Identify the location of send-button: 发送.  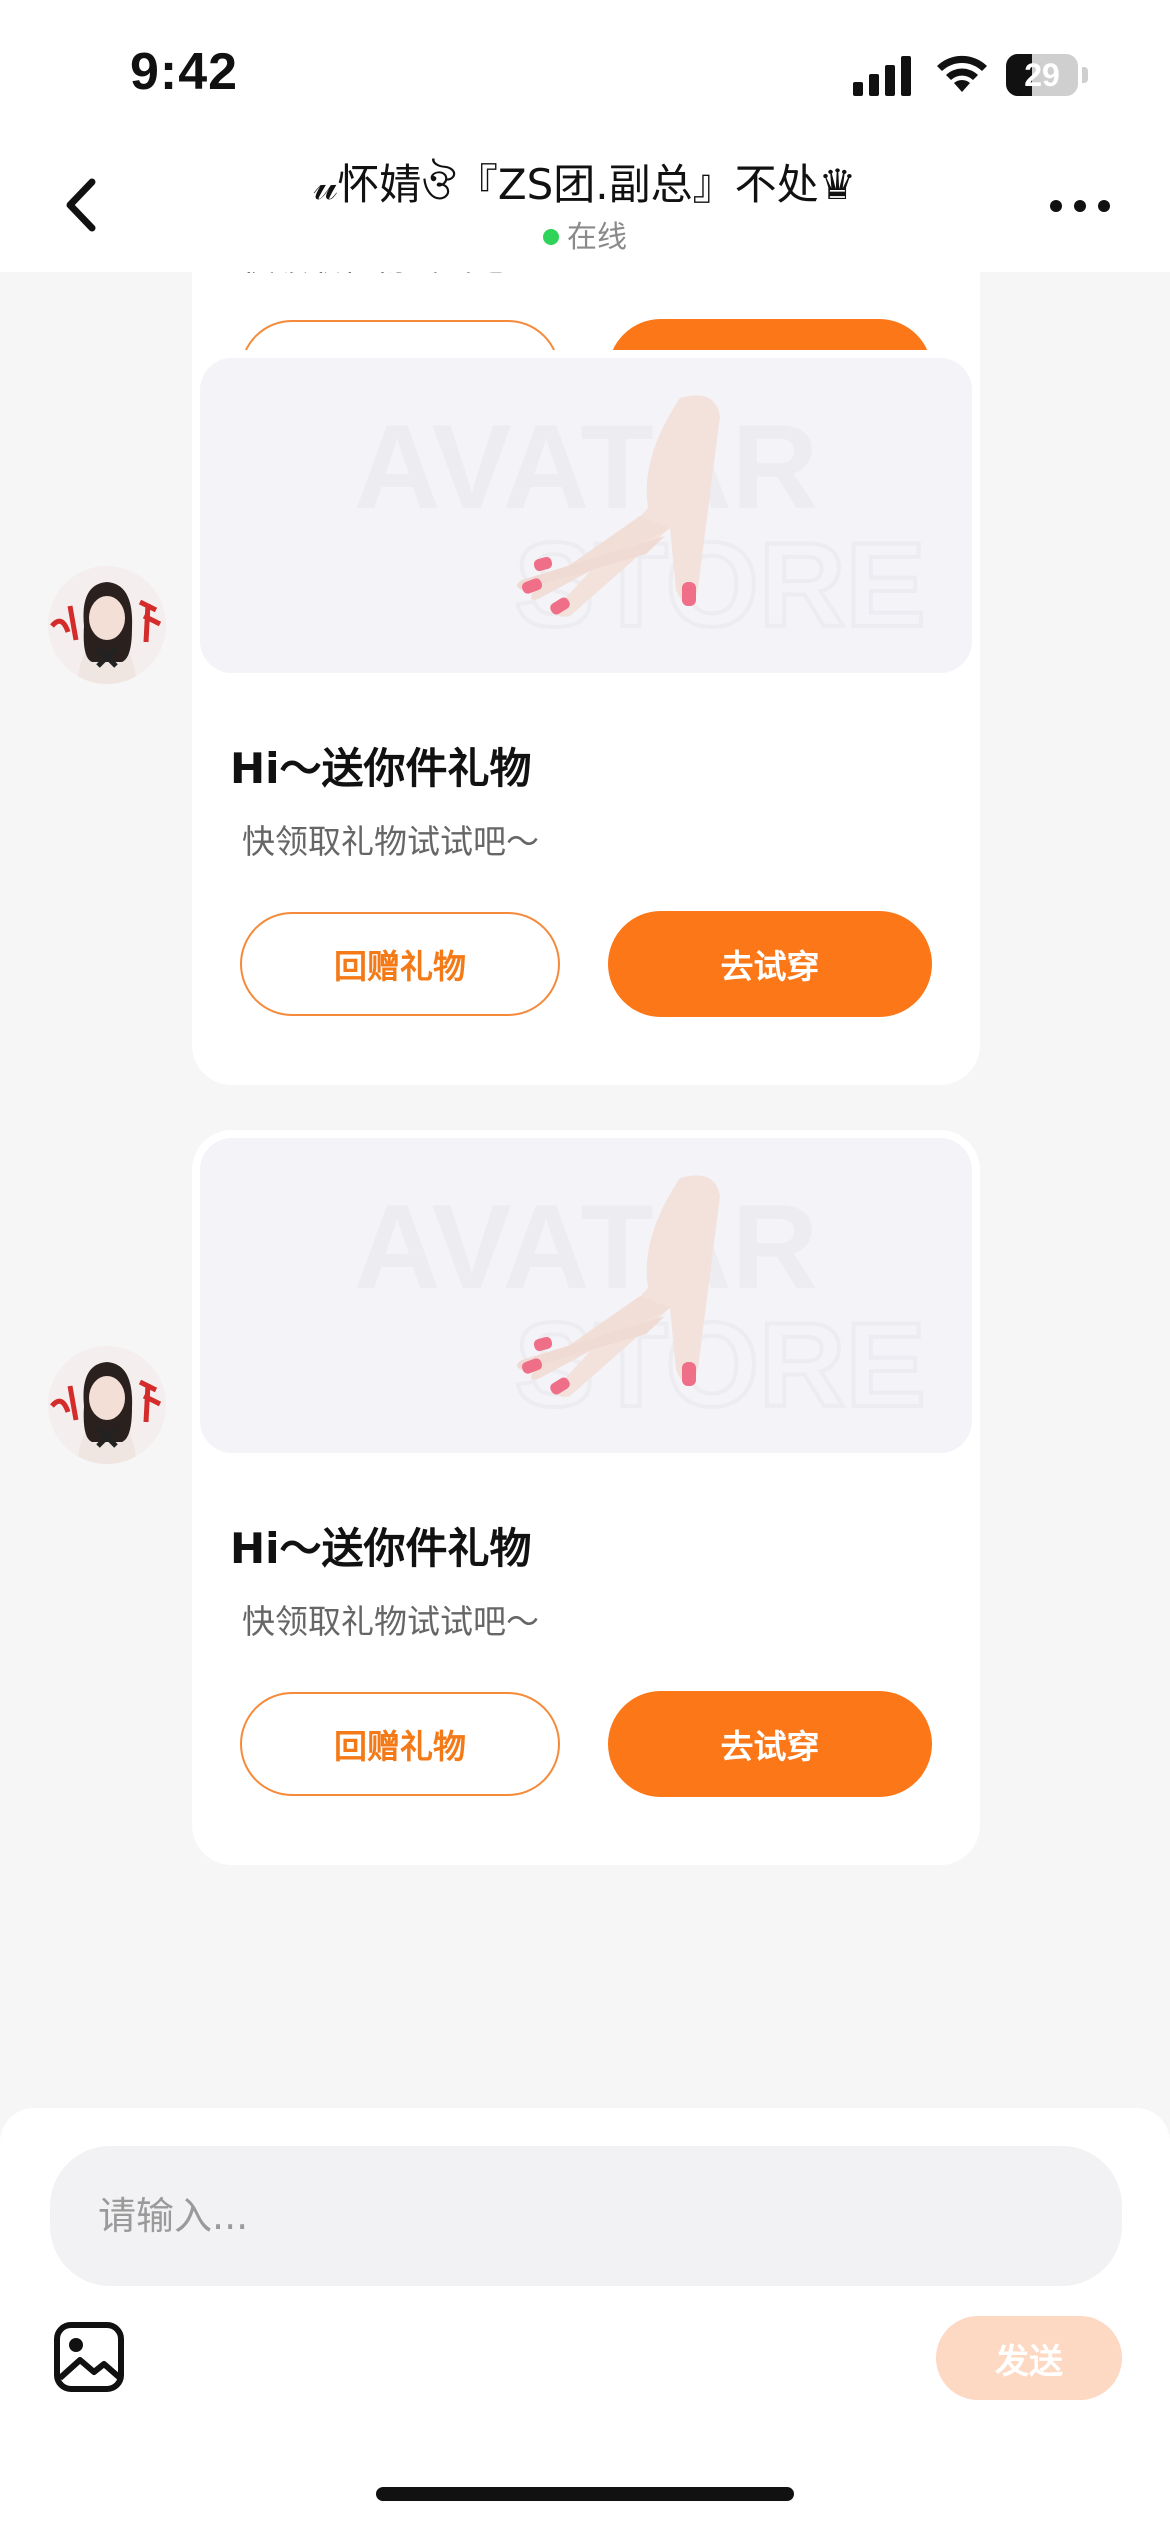
(1029, 2358).